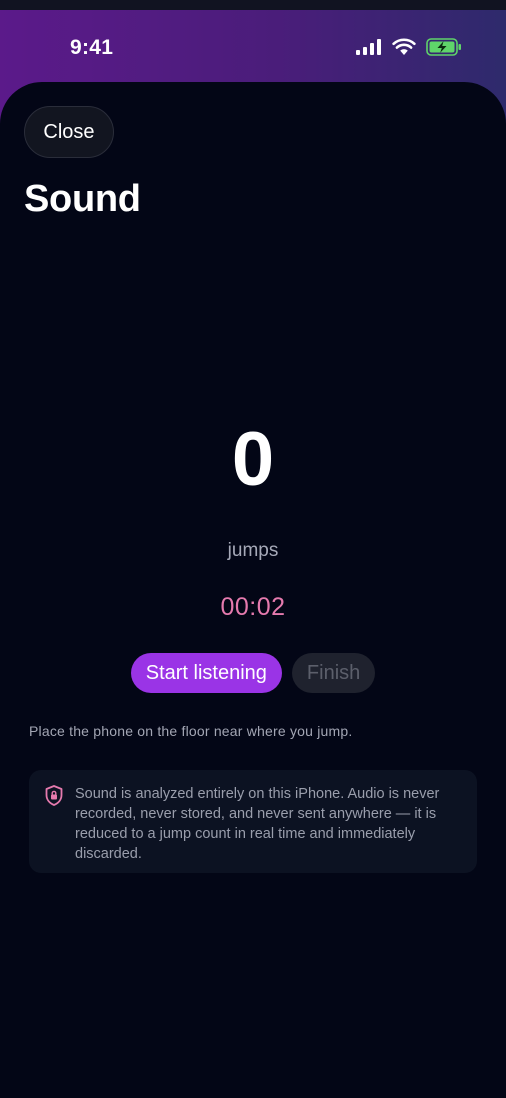 The image size is (506, 1098). I want to click on elapsed-timer: 00:02, so click(253, 607).